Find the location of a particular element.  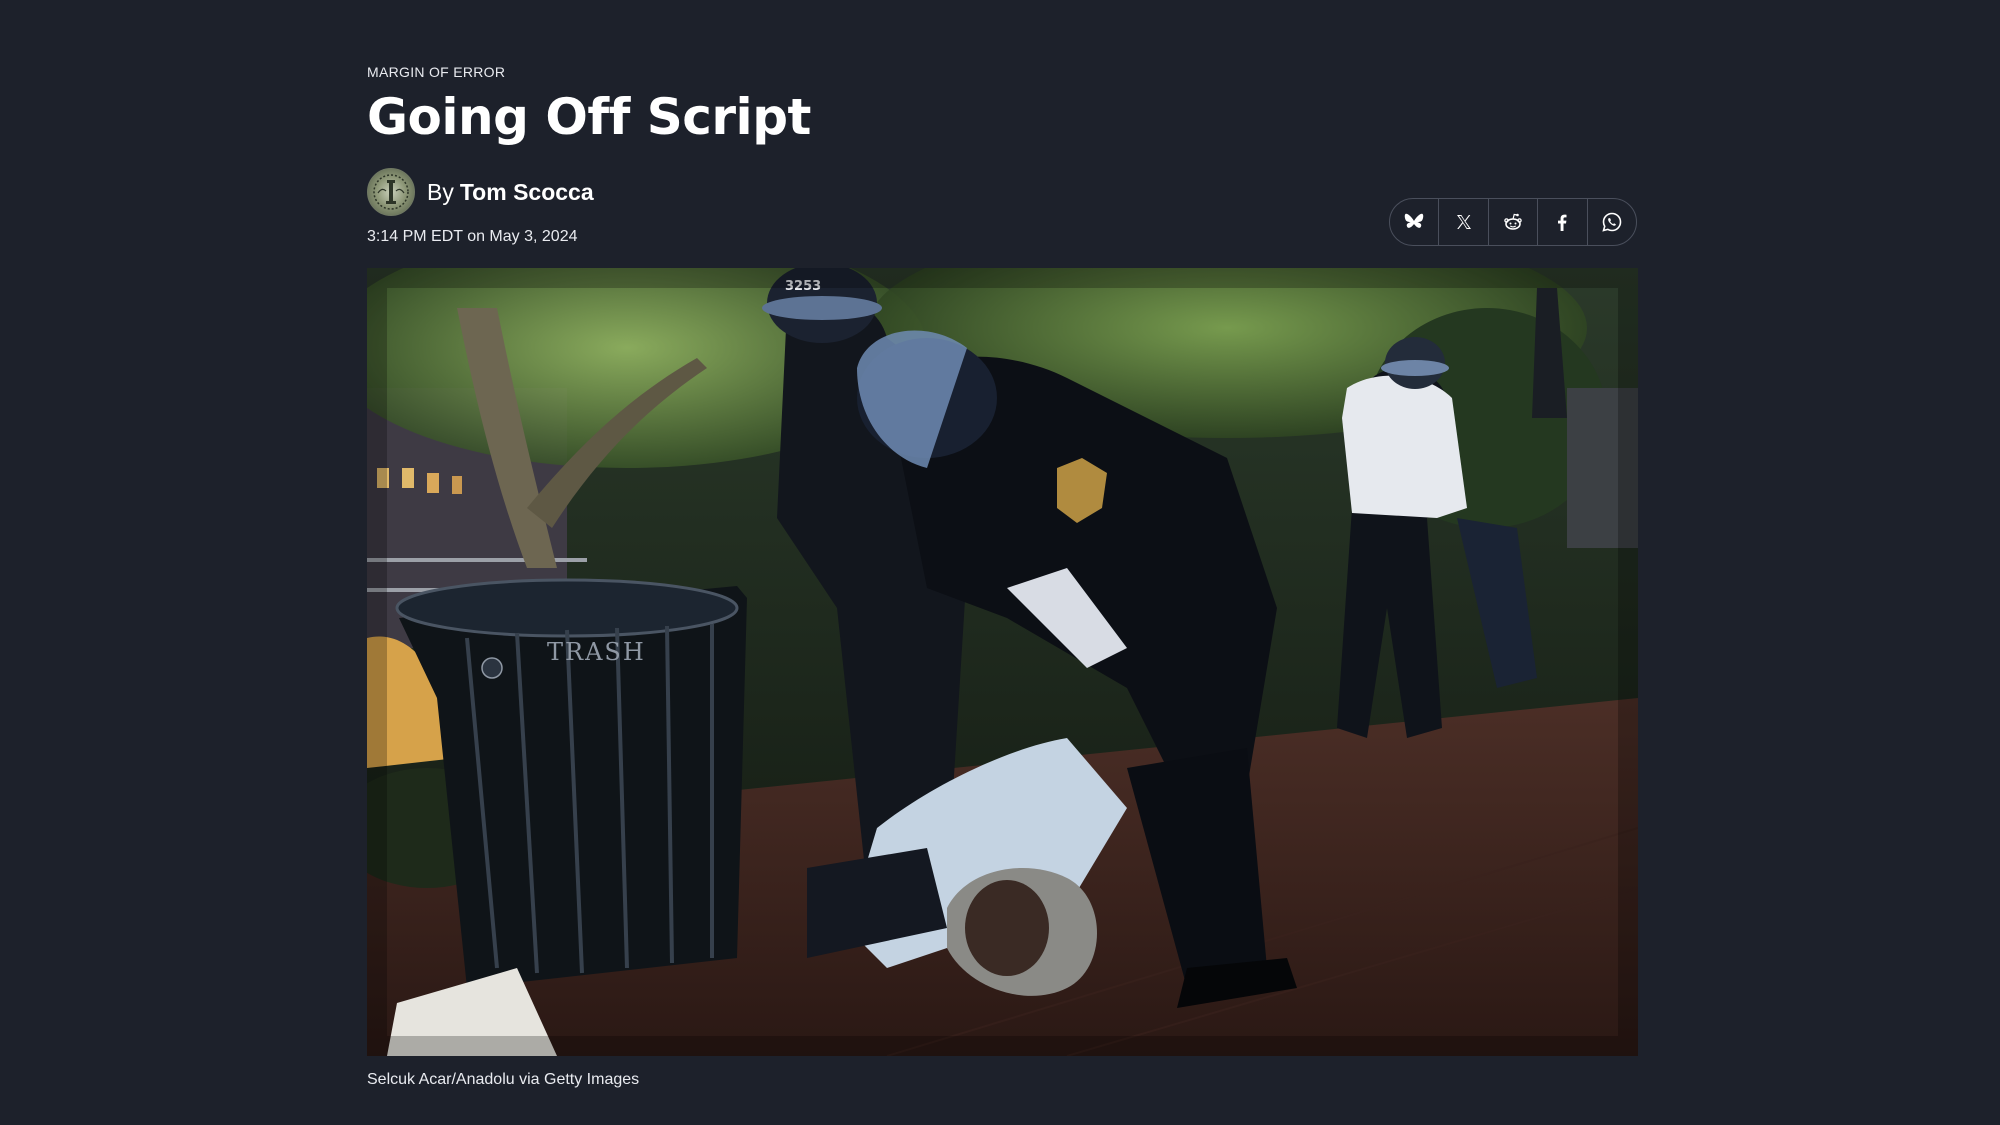

author-avatar is located at coordinates (391, 192).